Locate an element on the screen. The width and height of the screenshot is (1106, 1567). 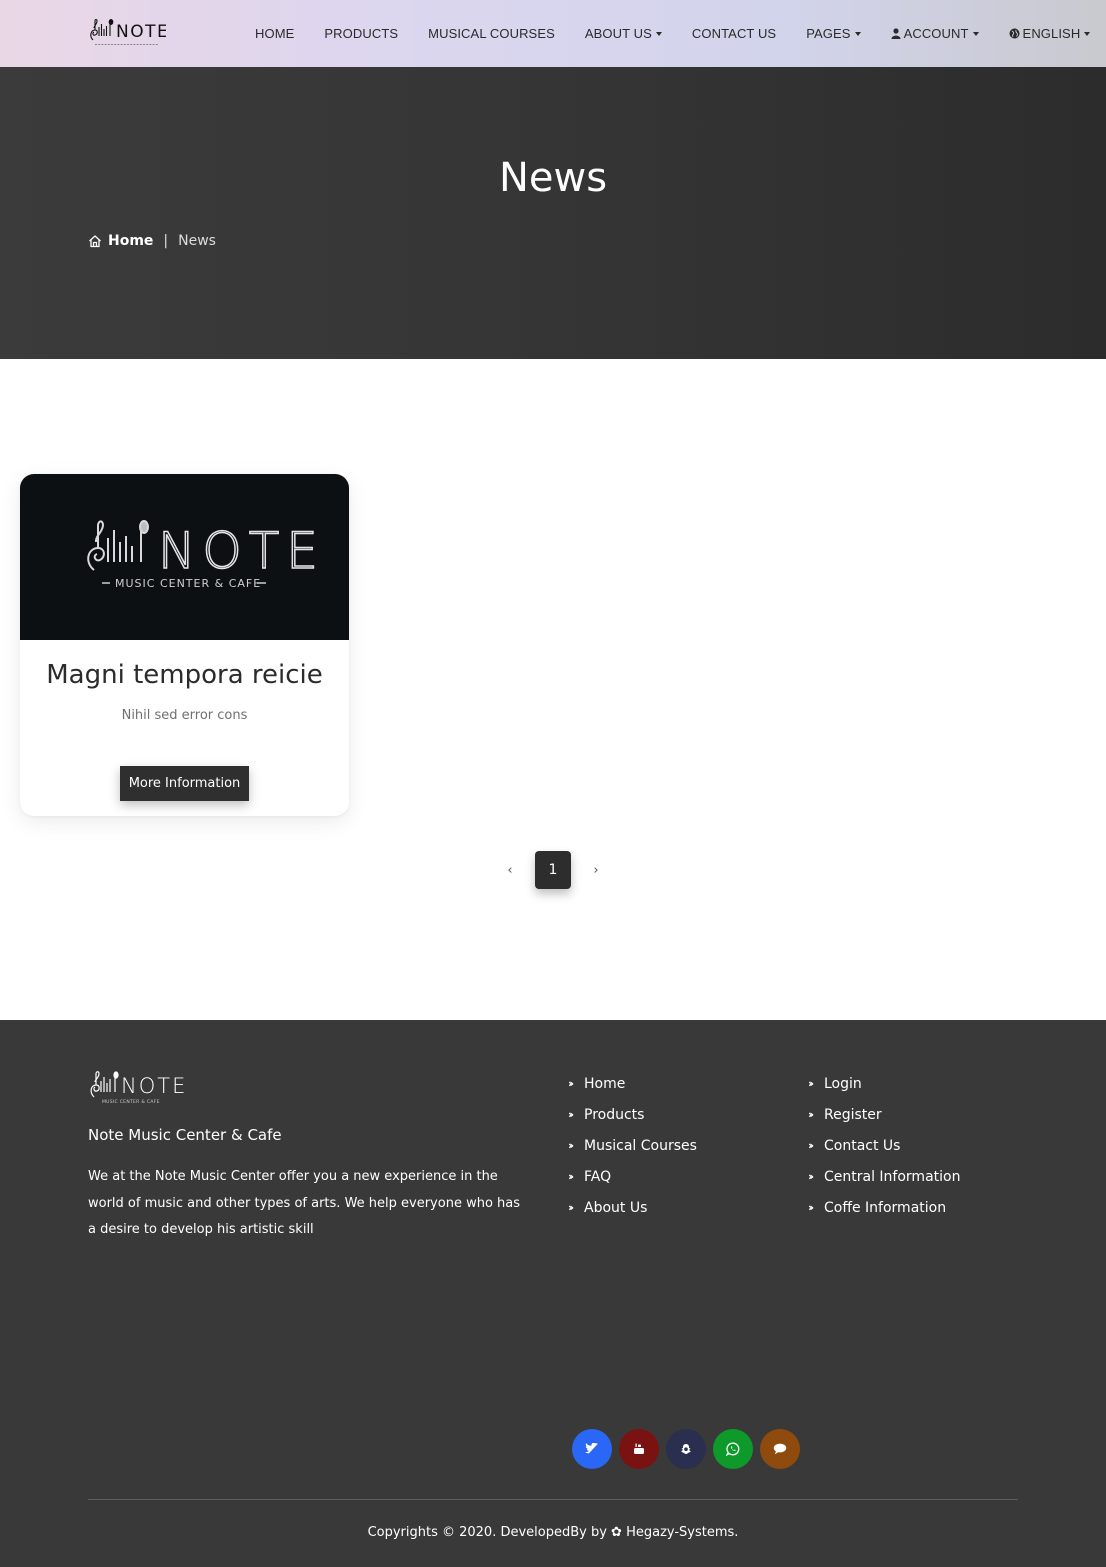
nav-label: PRODUCTS is located at coordinates (361, 33).